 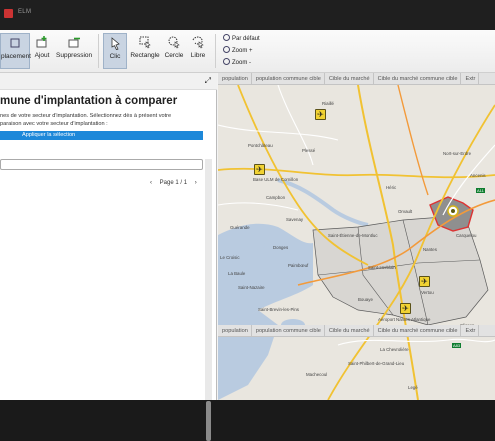 What do you see at coordinates (42, 51) in the screenshot?
I see `add-button: Ajout` at bounding box center [42, 51].